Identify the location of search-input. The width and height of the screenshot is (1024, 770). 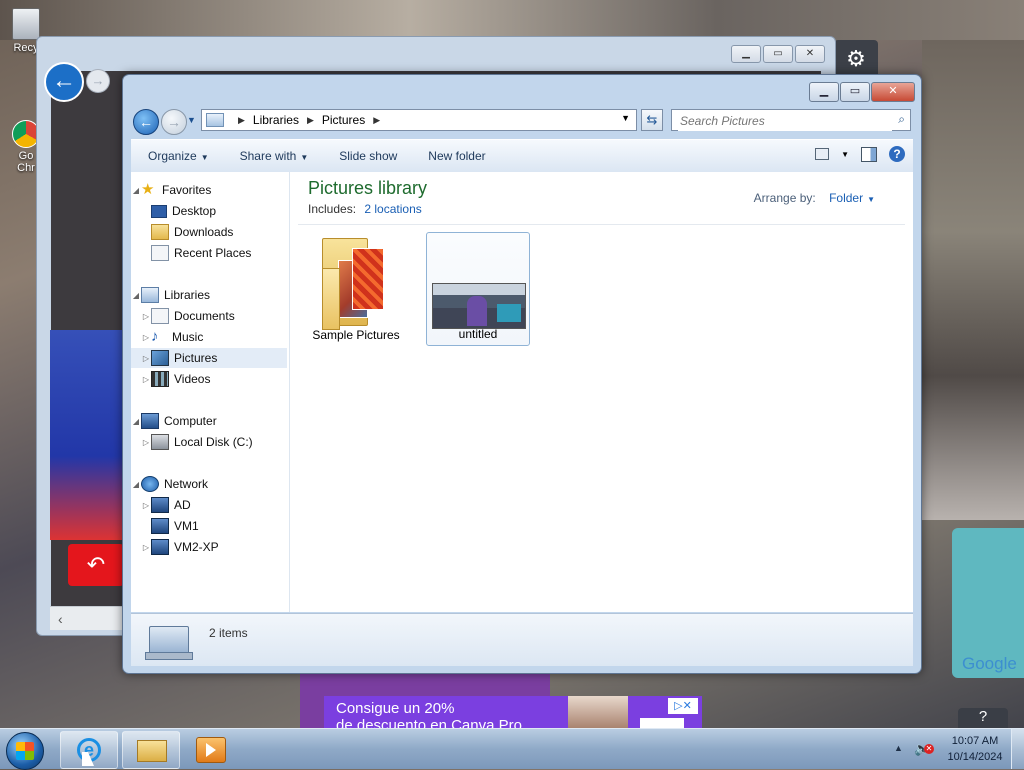
(785, 121).